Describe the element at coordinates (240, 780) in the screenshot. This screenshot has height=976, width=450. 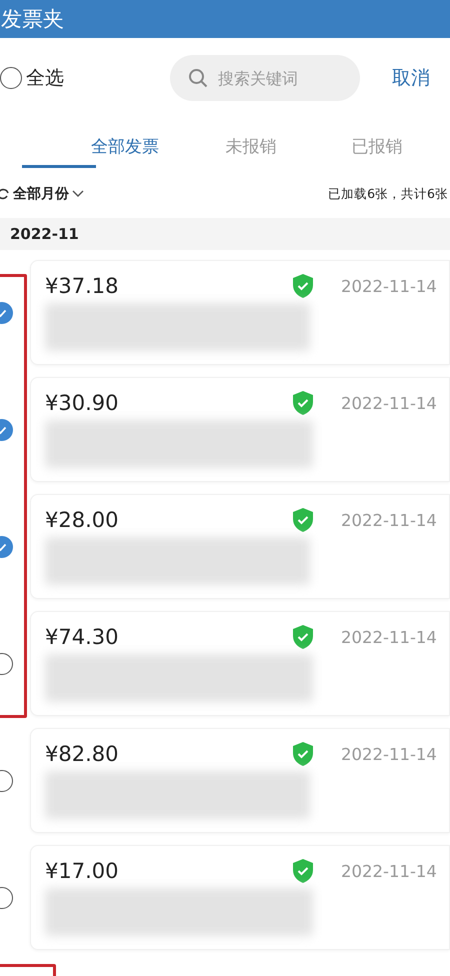
I see `invoice-card: ¥82.80 2022-11-14` at that location.